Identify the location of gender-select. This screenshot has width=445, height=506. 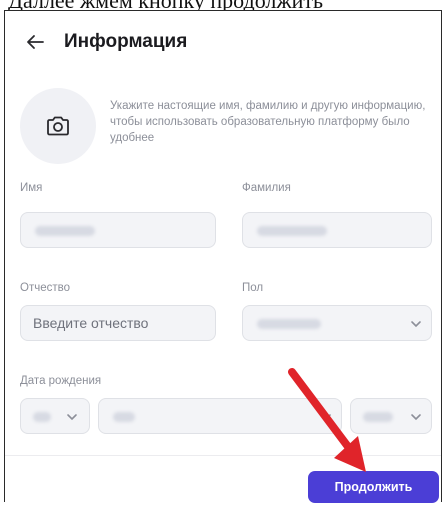
(337, 323).